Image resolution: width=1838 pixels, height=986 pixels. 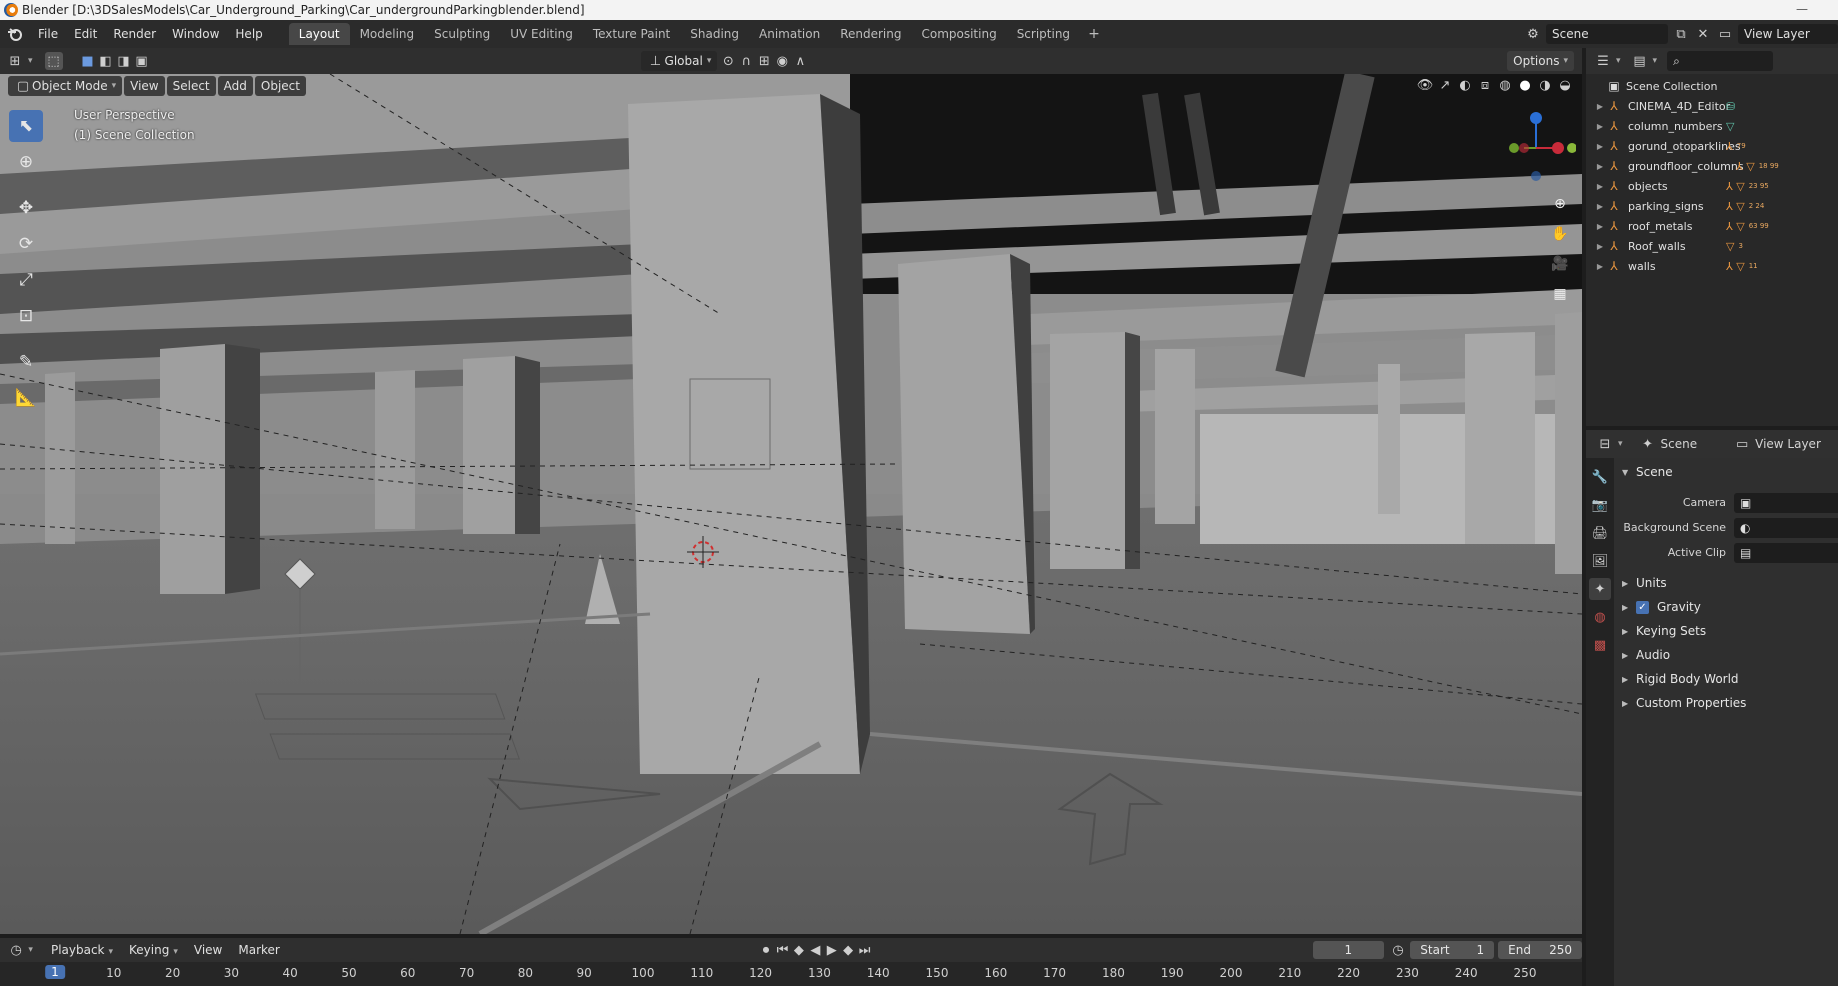 What do you see at coordinates (1712, 226) in the screenshot?
I see `outliner-item: ▶ ⅄ roof_metals ⅄ ▽ 63 99` at bounding box center [1712, 226].